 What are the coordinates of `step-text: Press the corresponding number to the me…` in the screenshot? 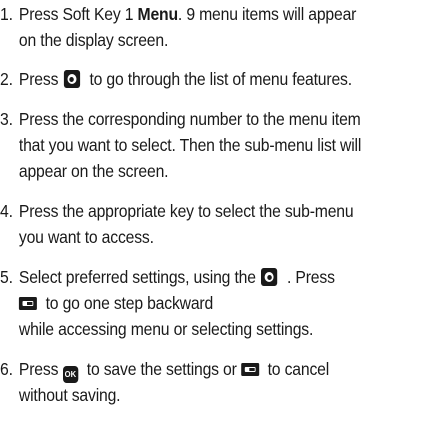 It's located at (189, 119).